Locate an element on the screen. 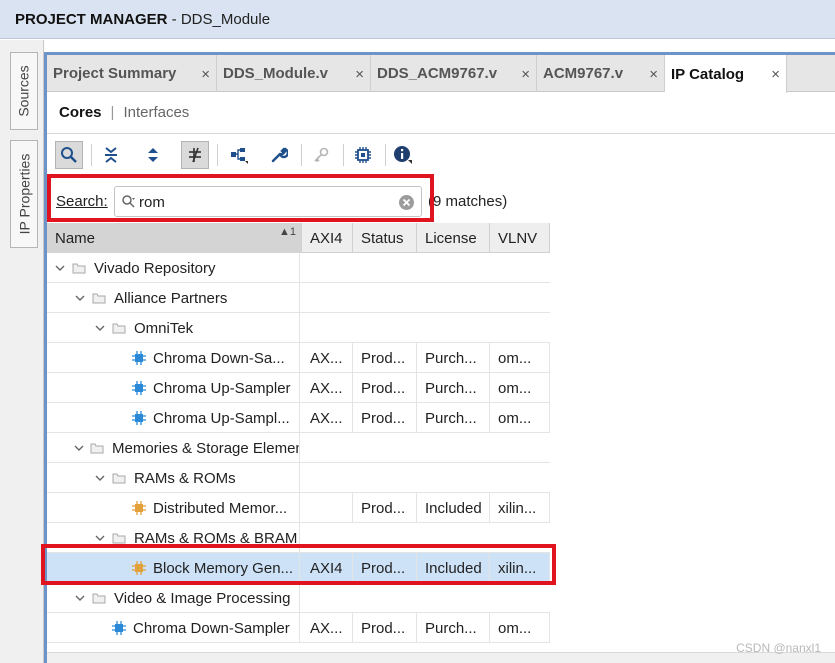  info-button is located at coordinates (403, 155).